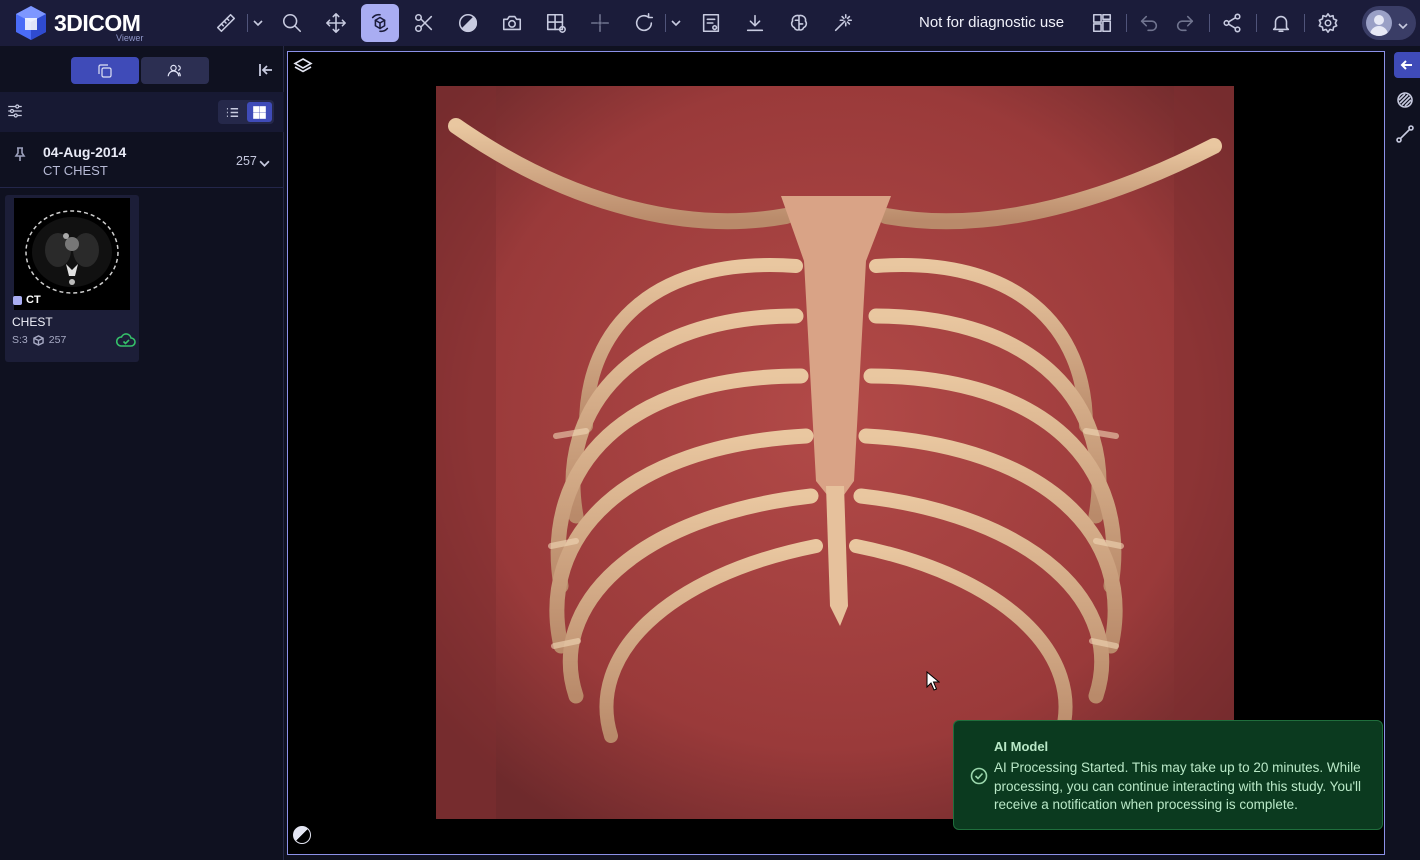  What do you see at coordinates (175, 70) in the screenshot?
I see `tab-patients` at bounding box center [175, 70].